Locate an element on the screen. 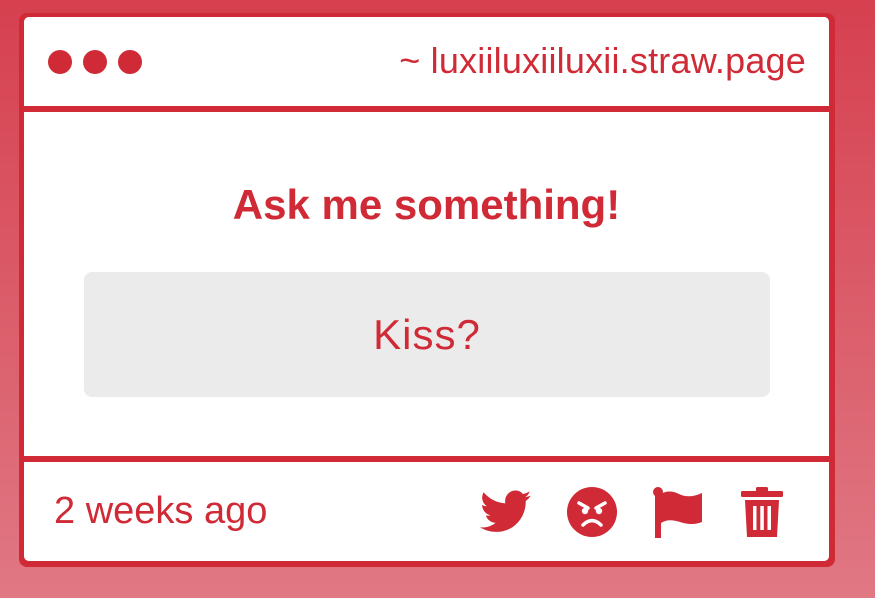  flag-icon is located at coordinates (677, 512).